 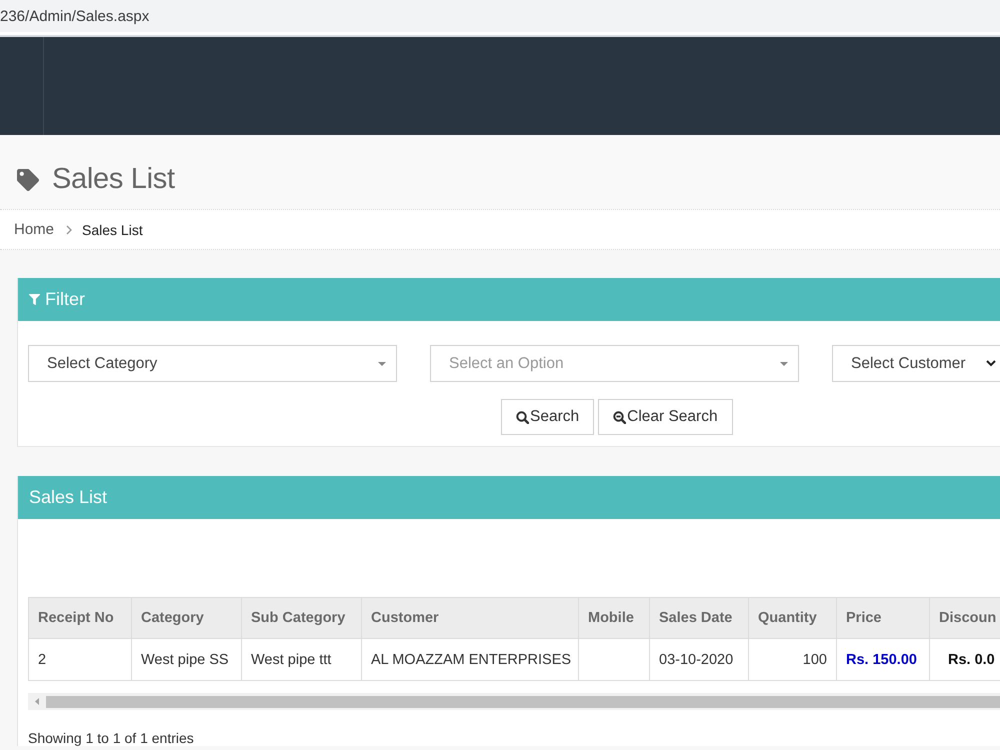 What do you see at coordinates (614, 618) in the screenshot?
I see `column-header: Mobile` at bounding box center [614, 618].